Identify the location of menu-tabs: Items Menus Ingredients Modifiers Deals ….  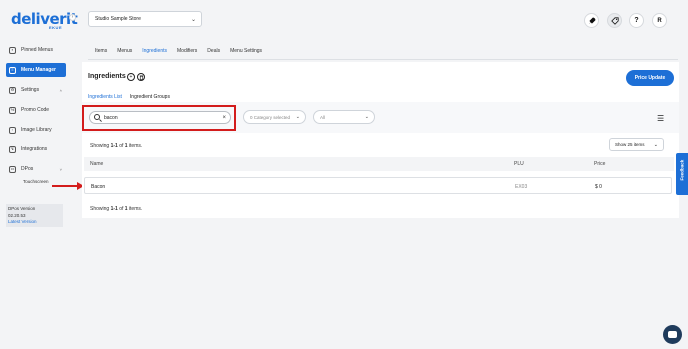
(178, 53).